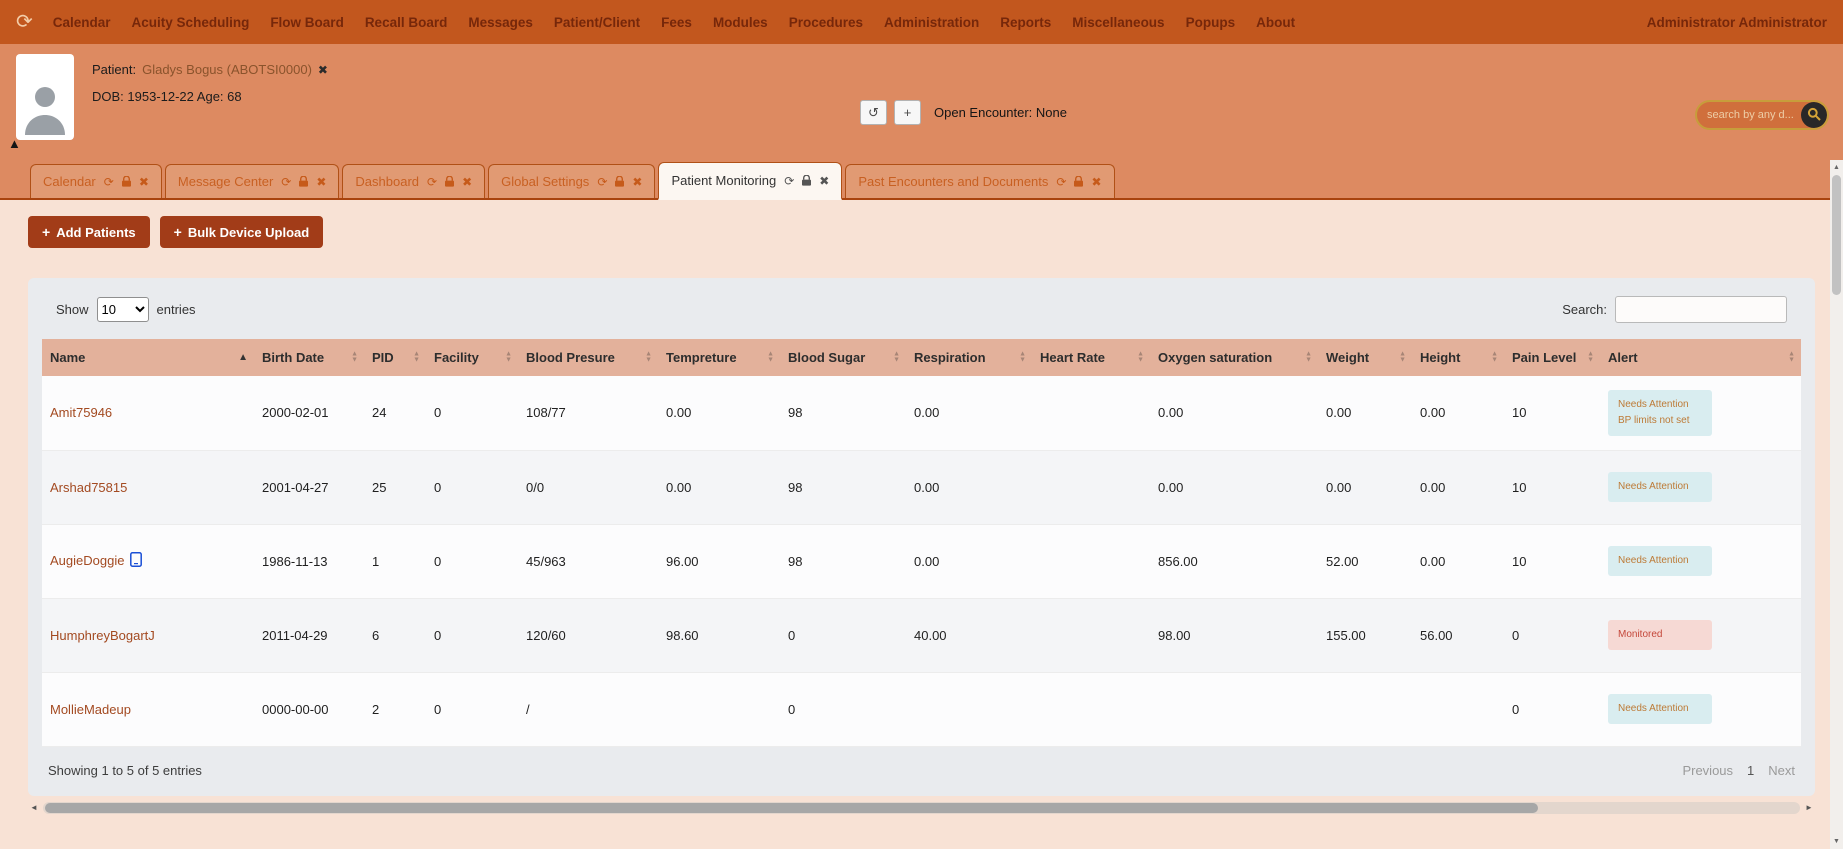 The width and height of the screenshot is (1843, 849). I want to click on patient-name-link: AugieDoggie, so click(87, 560).